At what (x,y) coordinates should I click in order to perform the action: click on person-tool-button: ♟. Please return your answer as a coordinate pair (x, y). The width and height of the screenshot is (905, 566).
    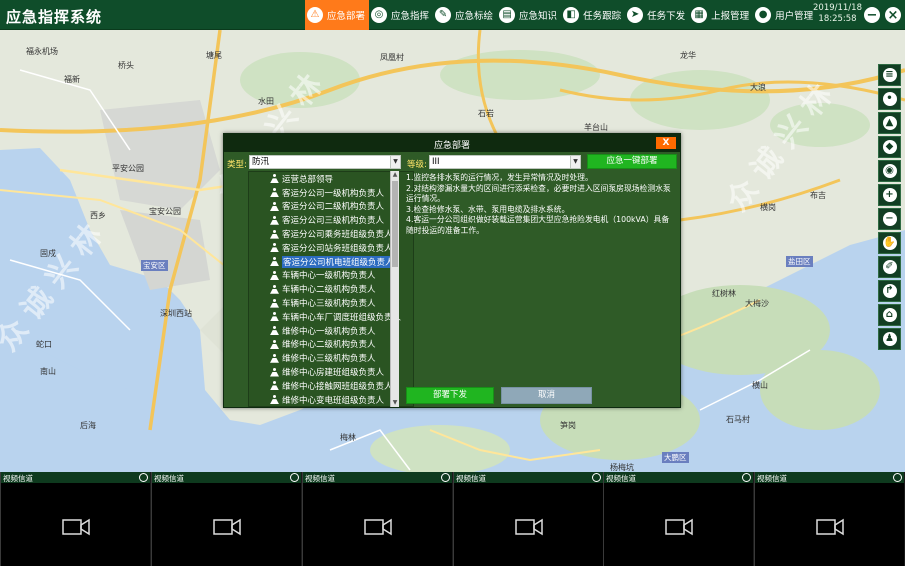
    Looking at the image, I should click on (889, 339).